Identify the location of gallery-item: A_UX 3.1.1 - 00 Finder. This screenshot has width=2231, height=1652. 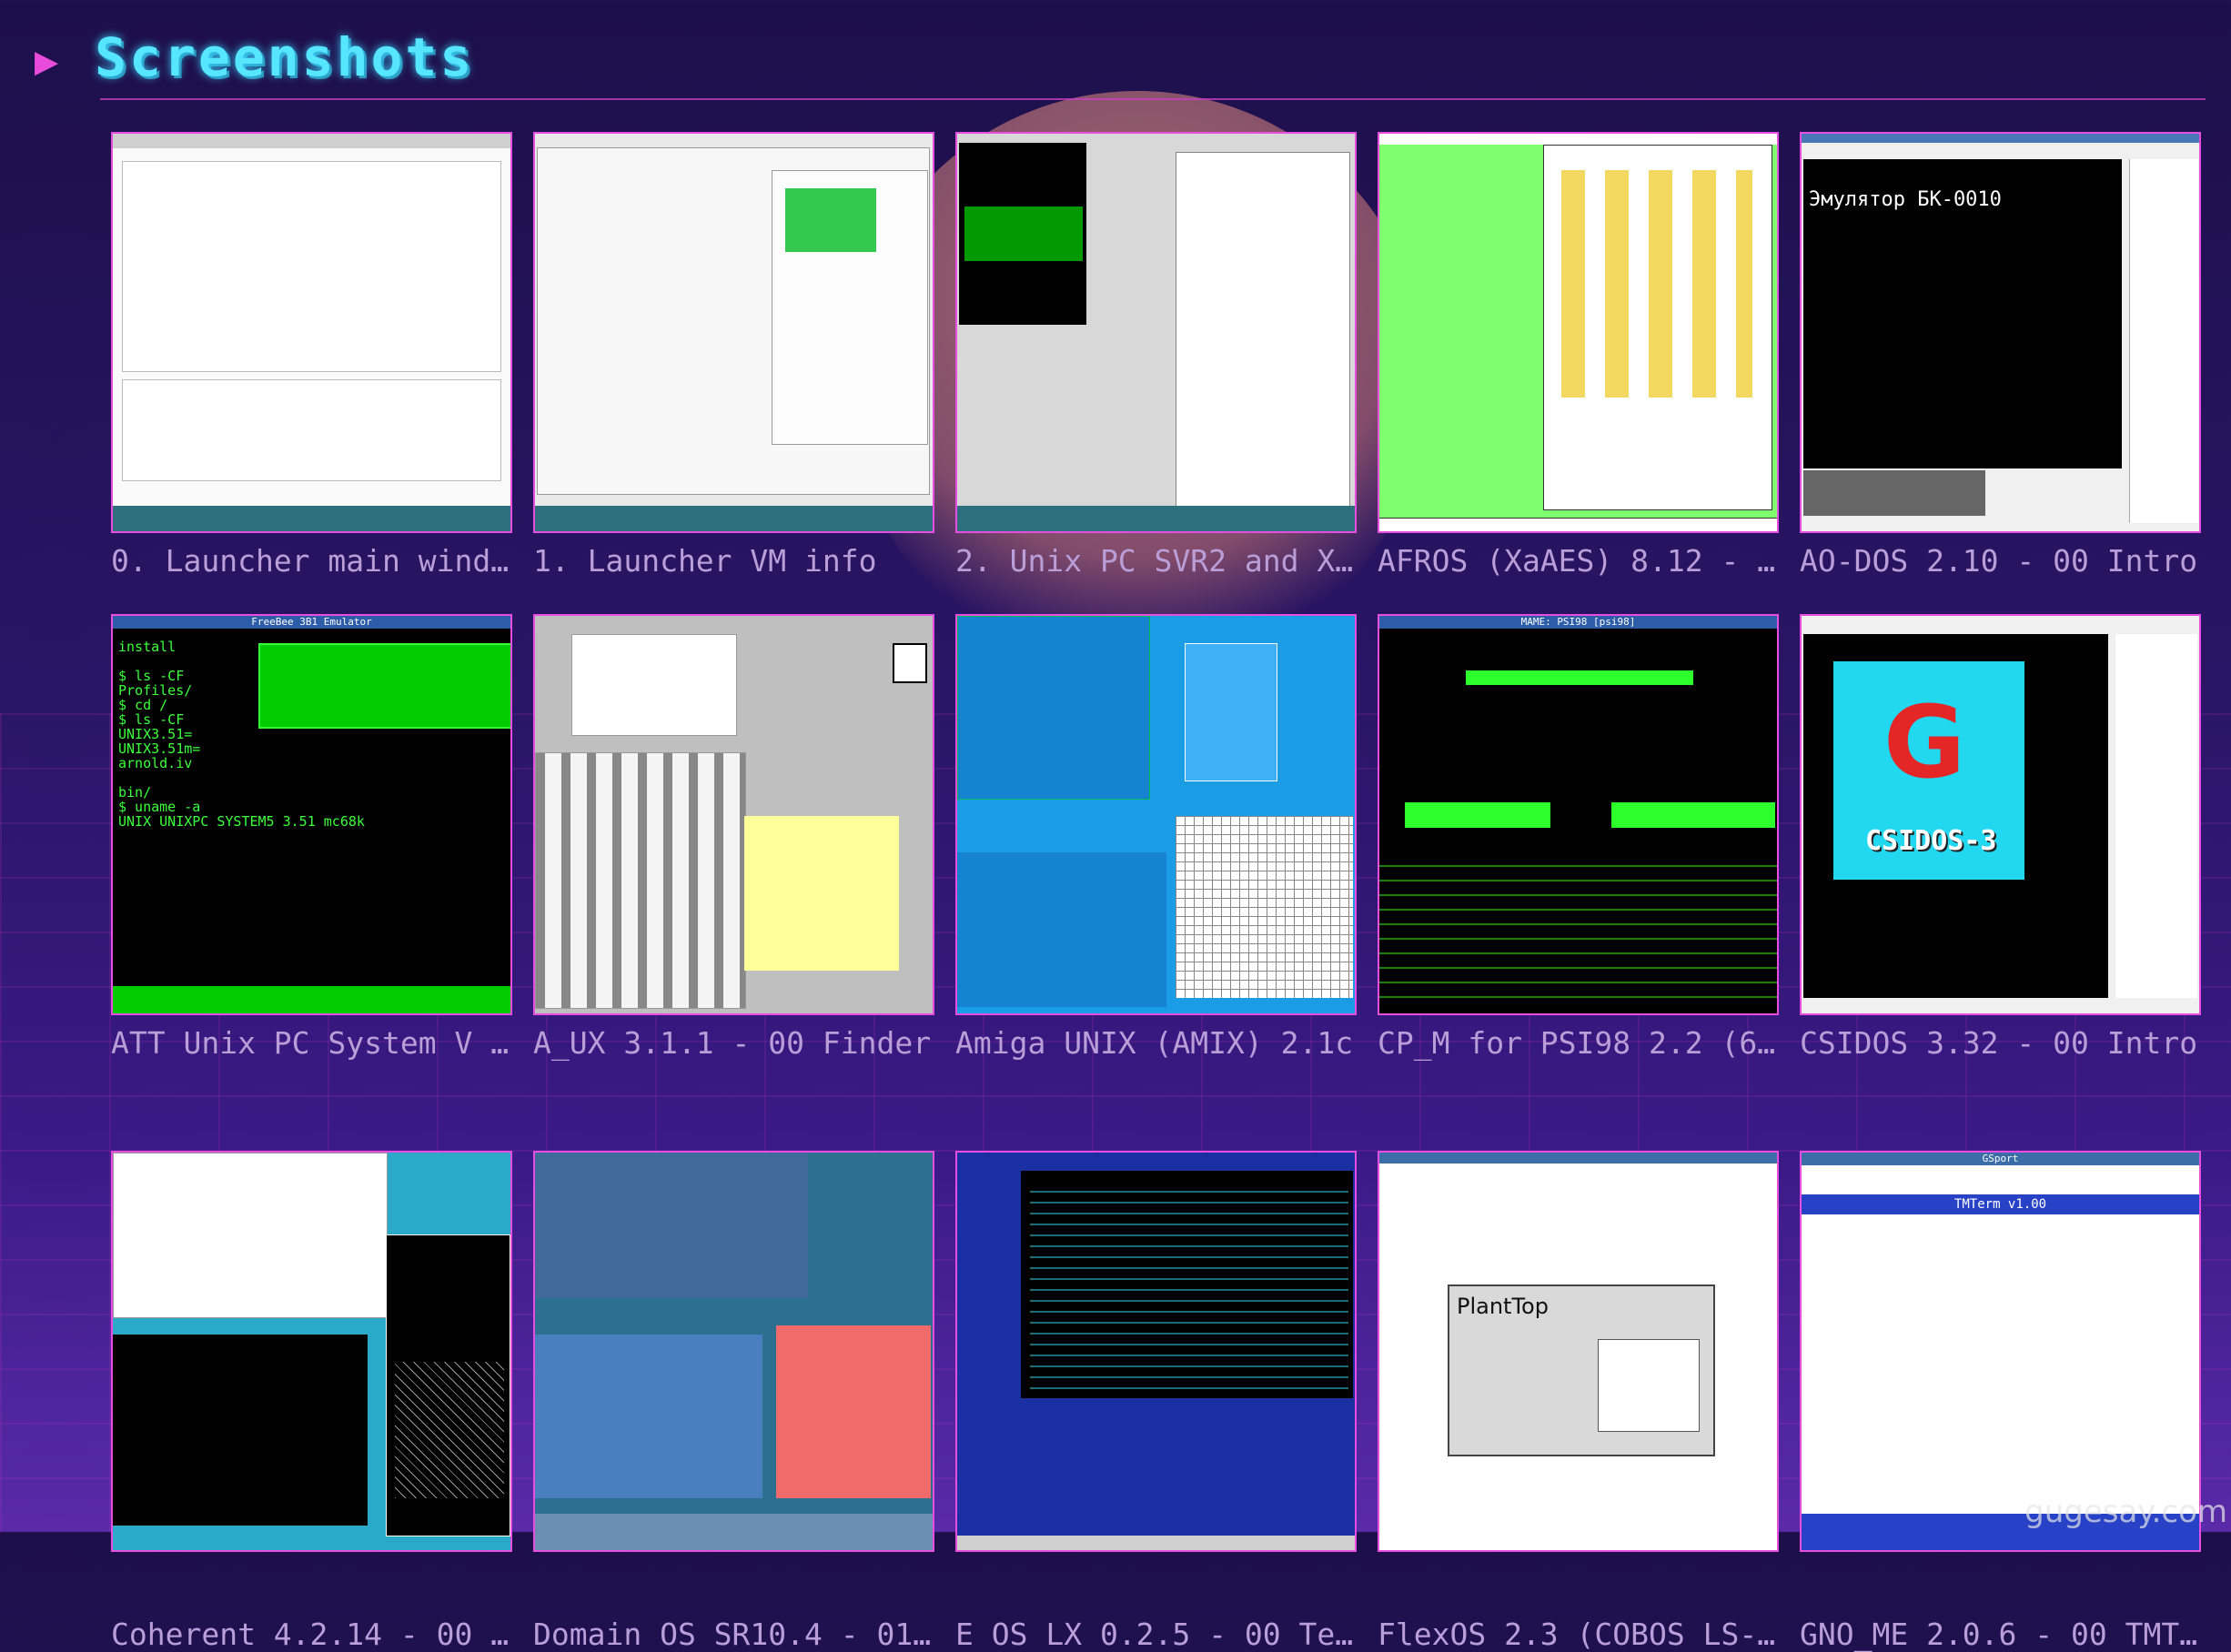
(733, 855).